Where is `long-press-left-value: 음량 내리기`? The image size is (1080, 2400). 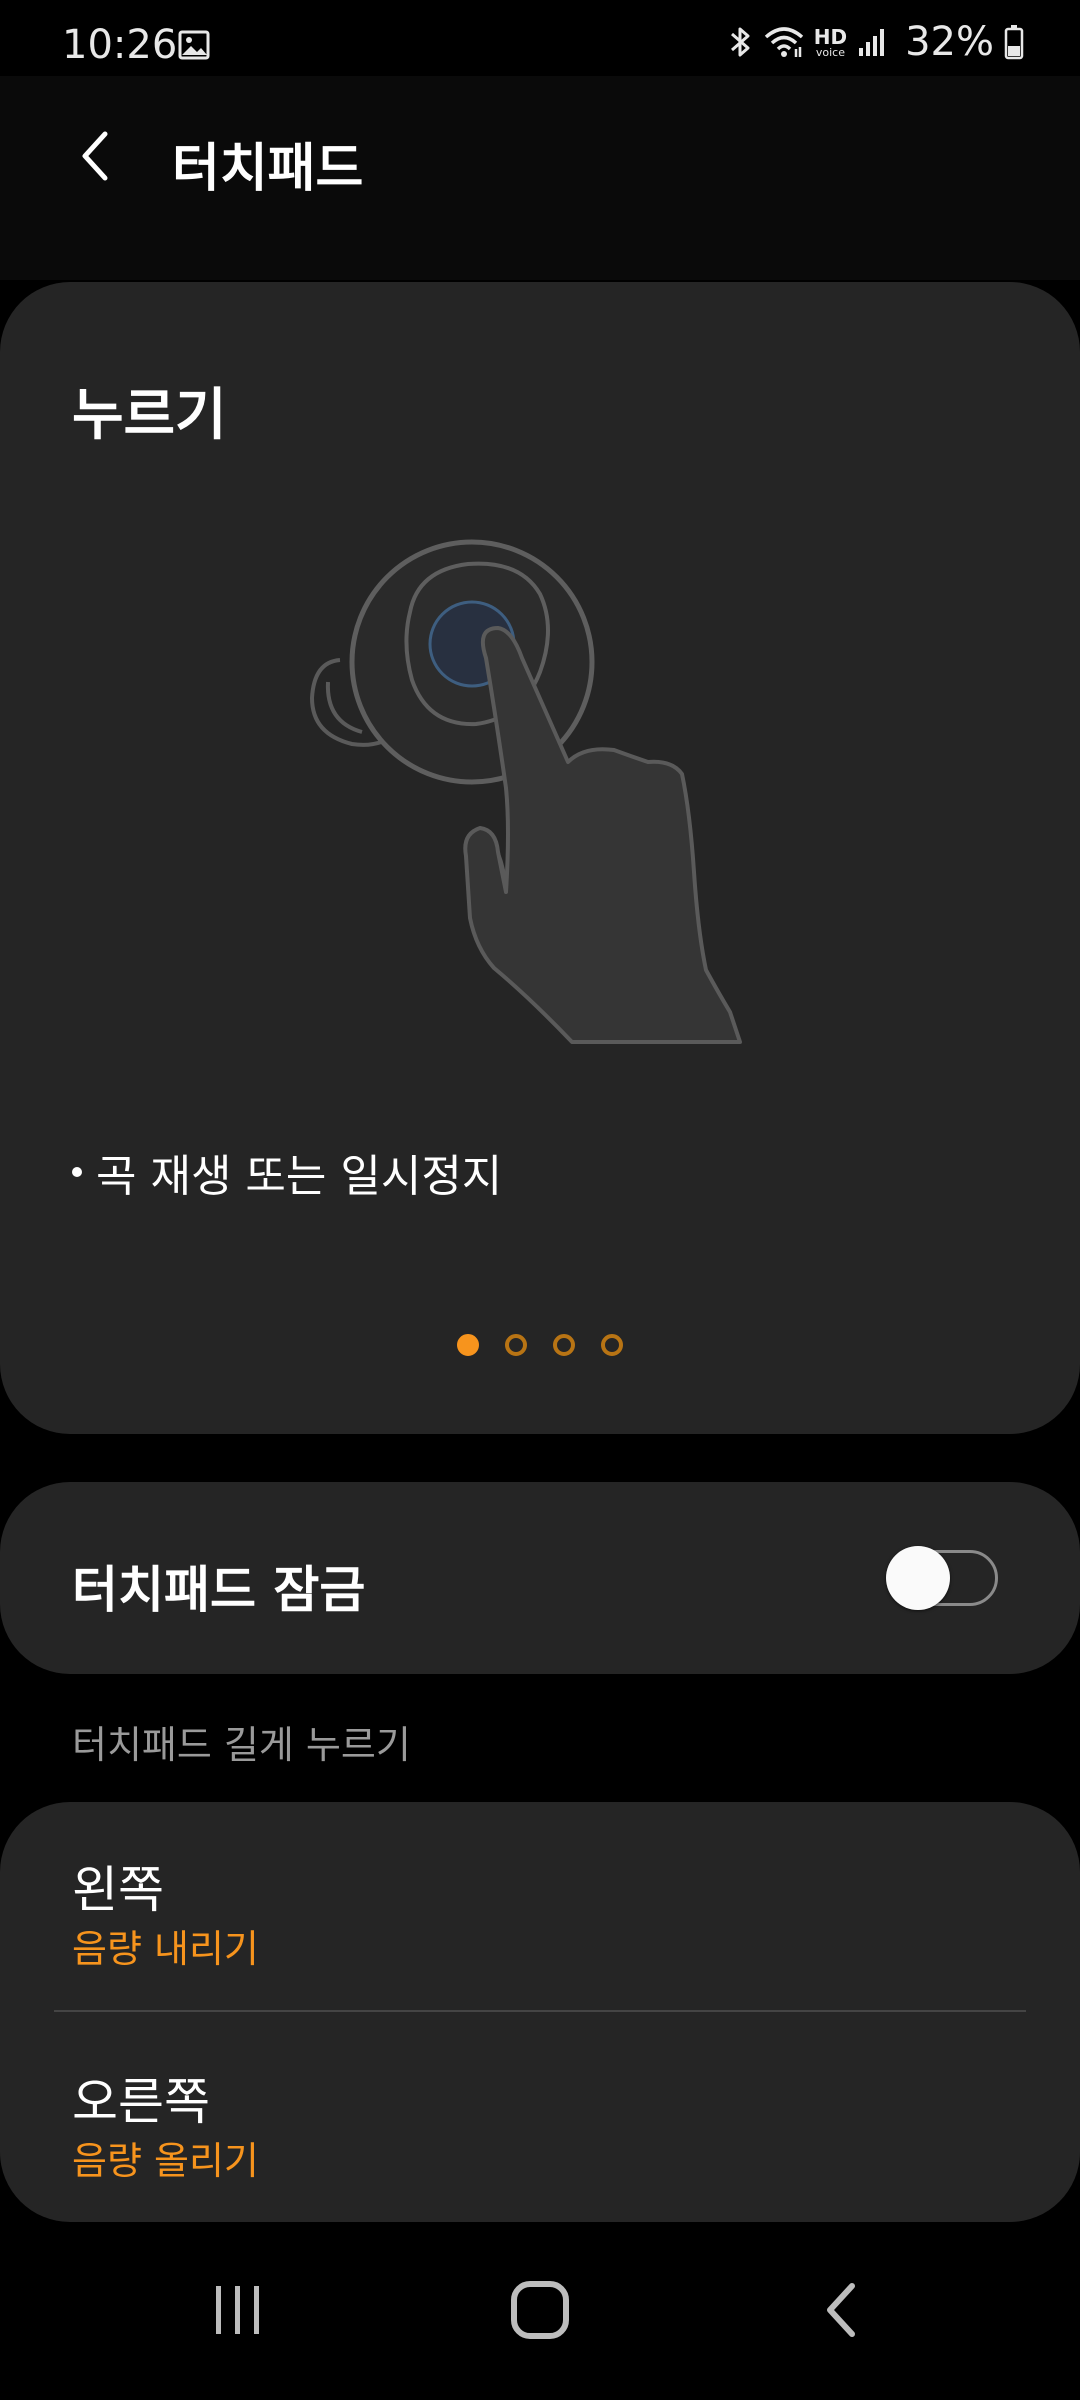 long-press-left-value: 음량 내리기 is located at coordinates (165, 1949).